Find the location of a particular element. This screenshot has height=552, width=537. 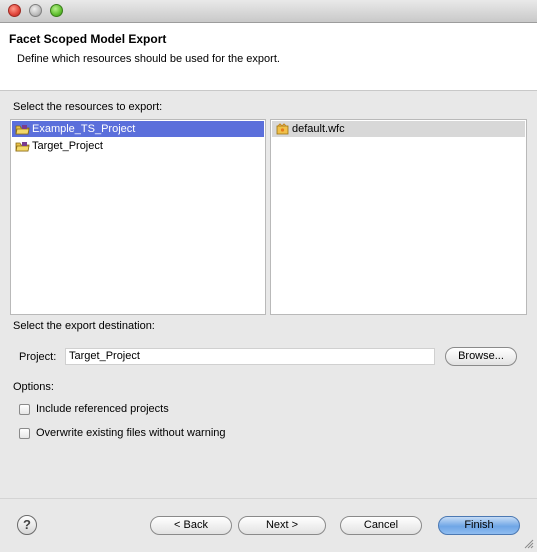

destination-label: Select the export destination: is located at coordinates (84, 326).